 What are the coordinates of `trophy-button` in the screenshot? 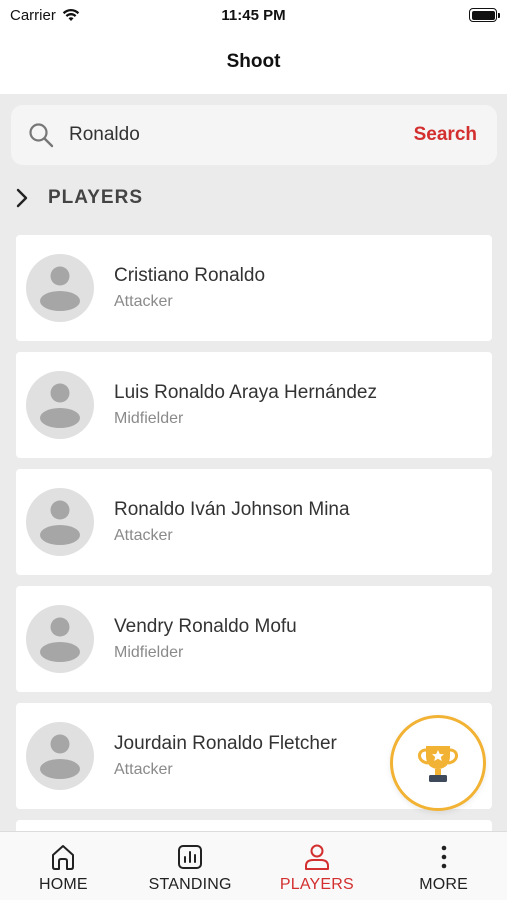 It's located at (438, 763).